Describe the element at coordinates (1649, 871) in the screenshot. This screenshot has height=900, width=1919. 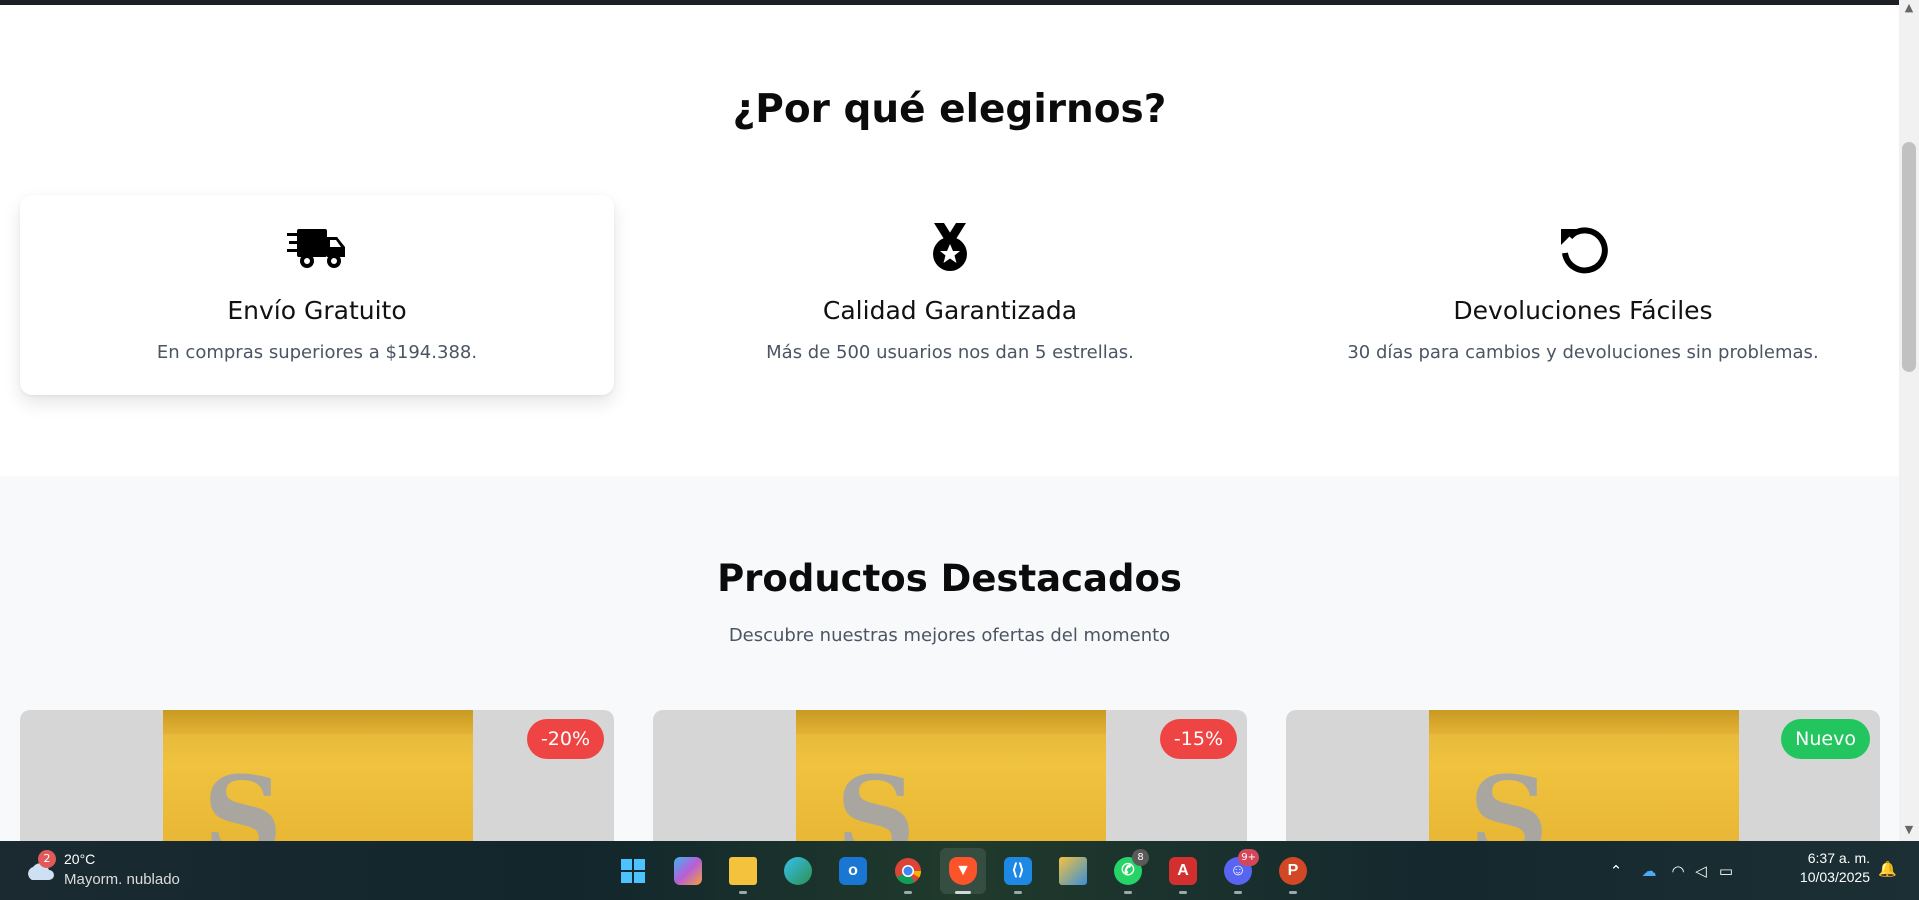
I see `onedrive-icon: ☁` at that location.